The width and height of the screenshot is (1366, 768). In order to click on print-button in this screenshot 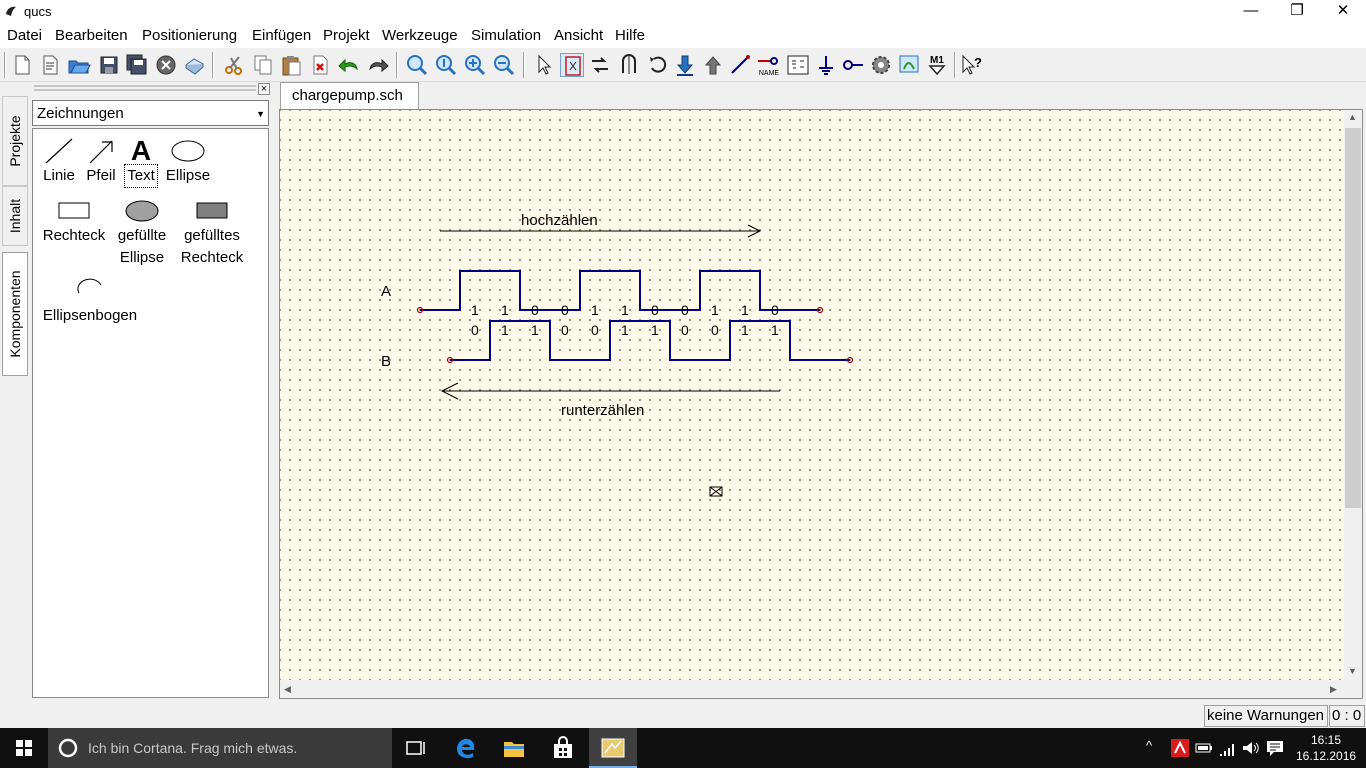, I will do `click(194, 65)`.